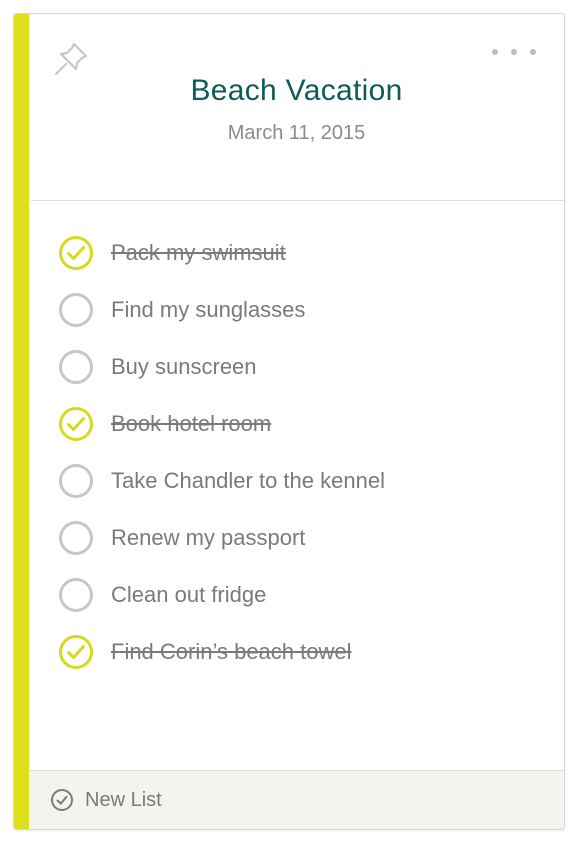 The image size is (578, 843). What do you see at coordinates (21, 421) in the screenshot?
I see `accent-bar` at bounding box center [21, 421].